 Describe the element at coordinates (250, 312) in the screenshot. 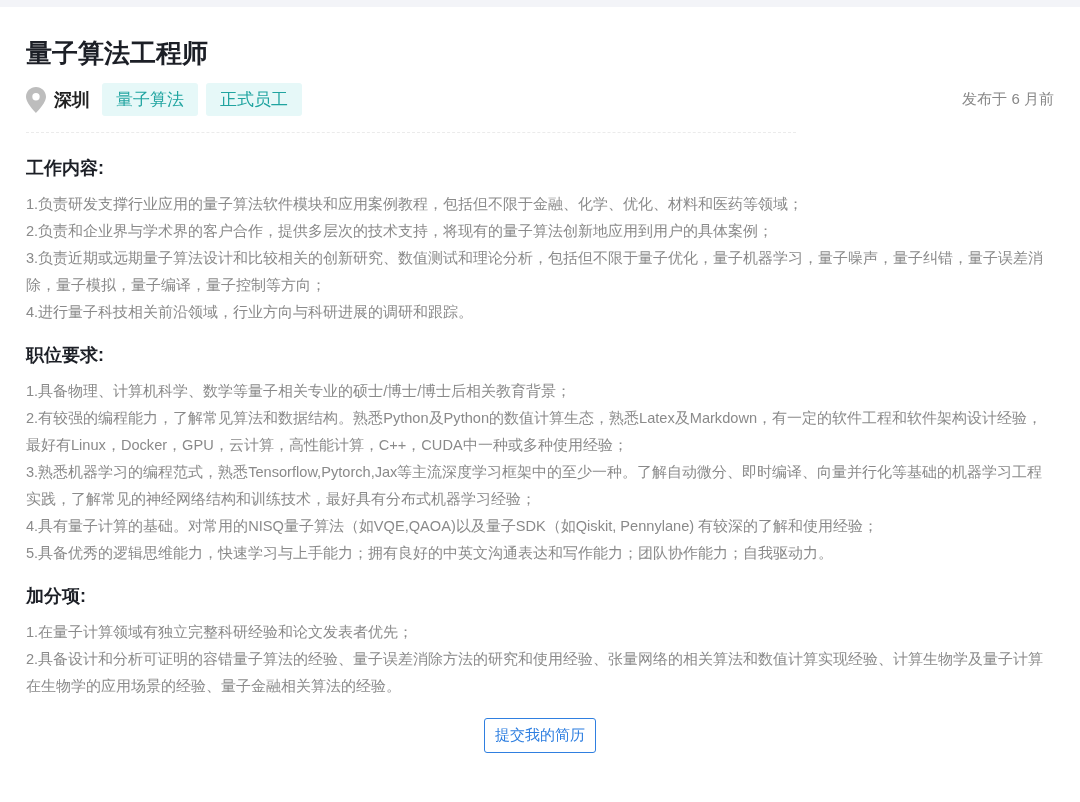

I see `list-item-text: 4.进行量子科技相关前沿领域，行业方向与科研进展的调研和跟踪。` at that location.